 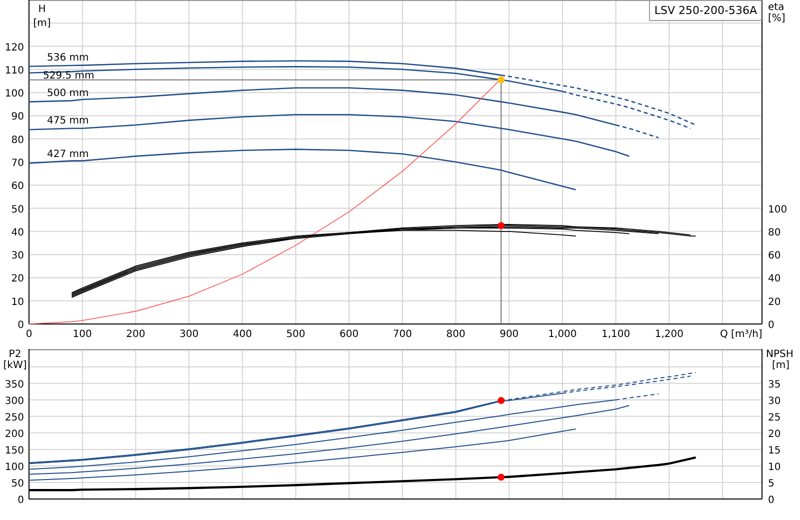 I want to click on axis-title: H, so click(x=42, y=9).